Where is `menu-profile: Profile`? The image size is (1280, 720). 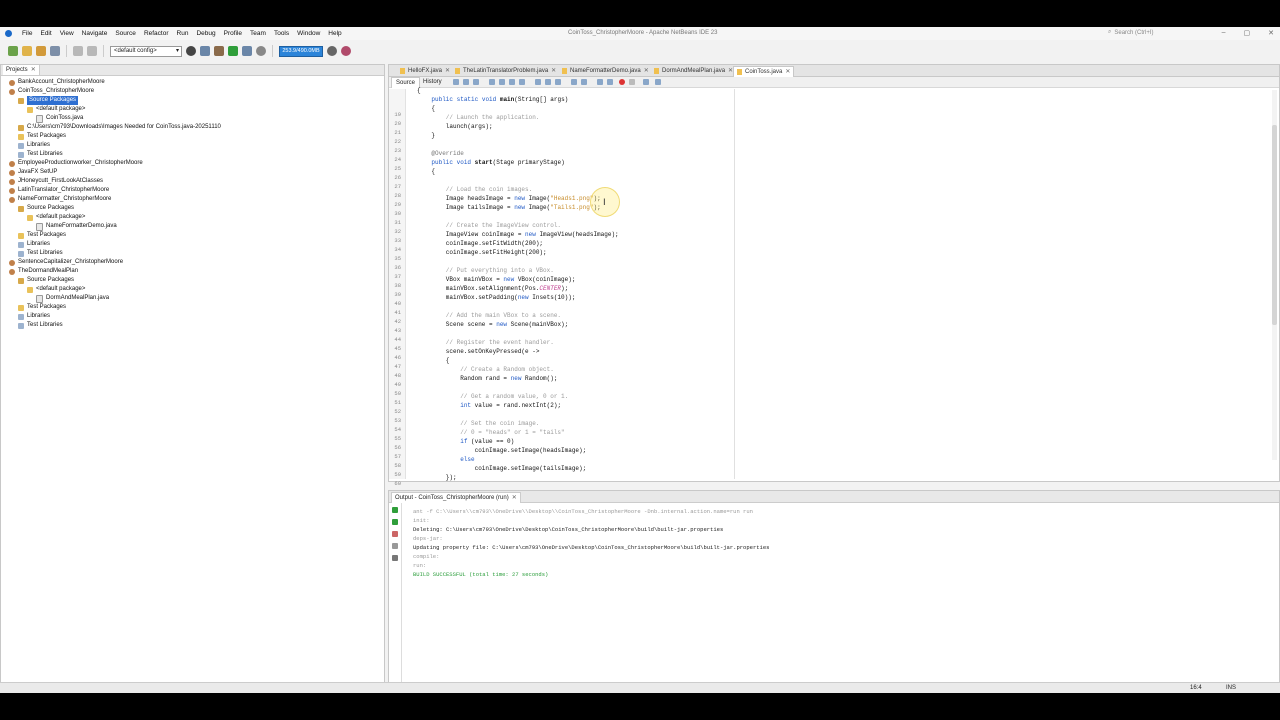 menu-profile: Profile is located at coordinates (233, 33).